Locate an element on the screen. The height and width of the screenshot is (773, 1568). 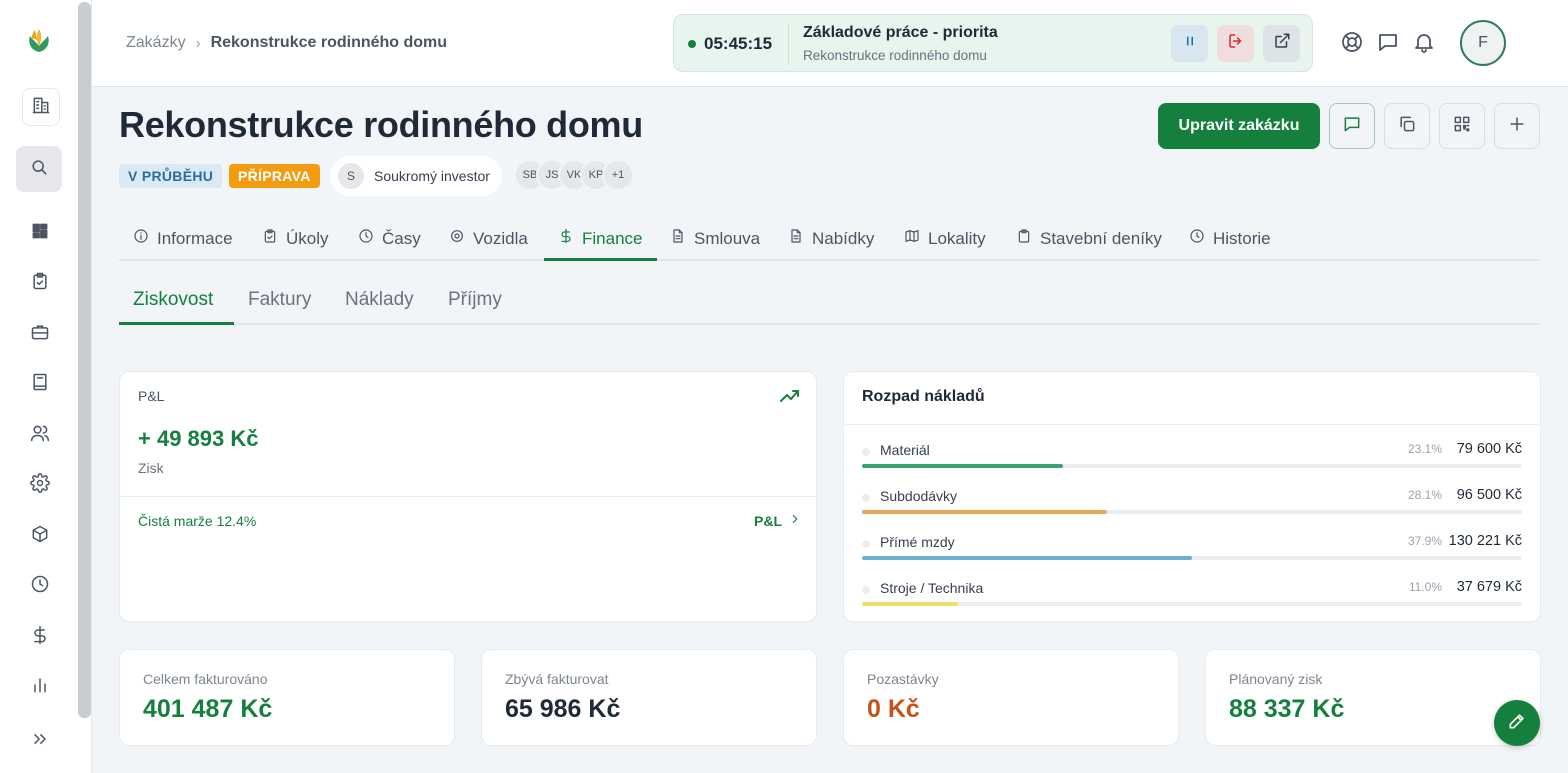
cost-percent: 23.1% is located at coordinates (1424, 449).